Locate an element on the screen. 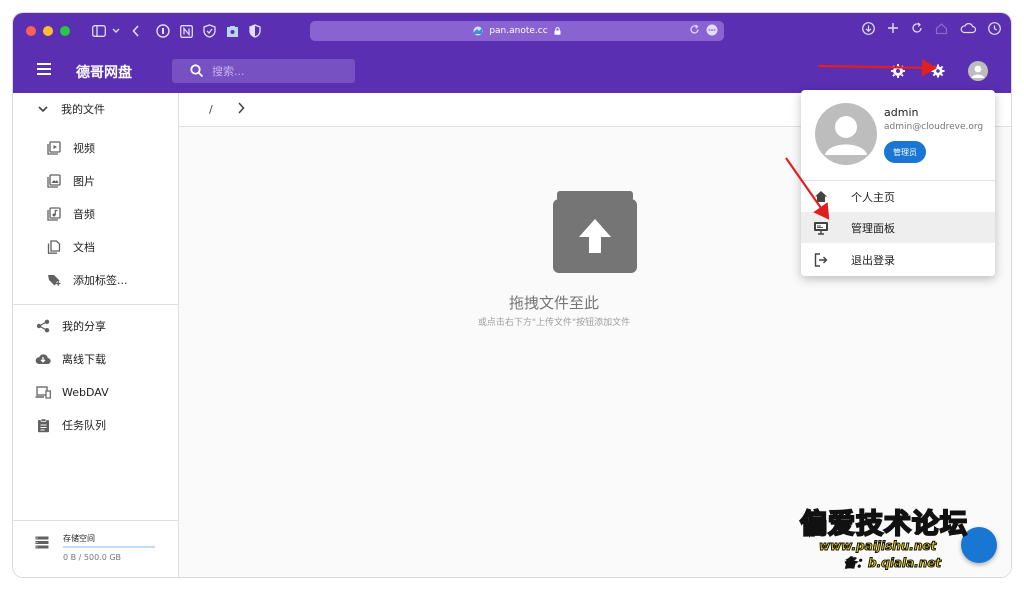 The width and height of the screenshot is (1024, 590). empty-subtitle: 或点击右下方"上传文件"按钮添加文件 is located at coordinates (554, 323).